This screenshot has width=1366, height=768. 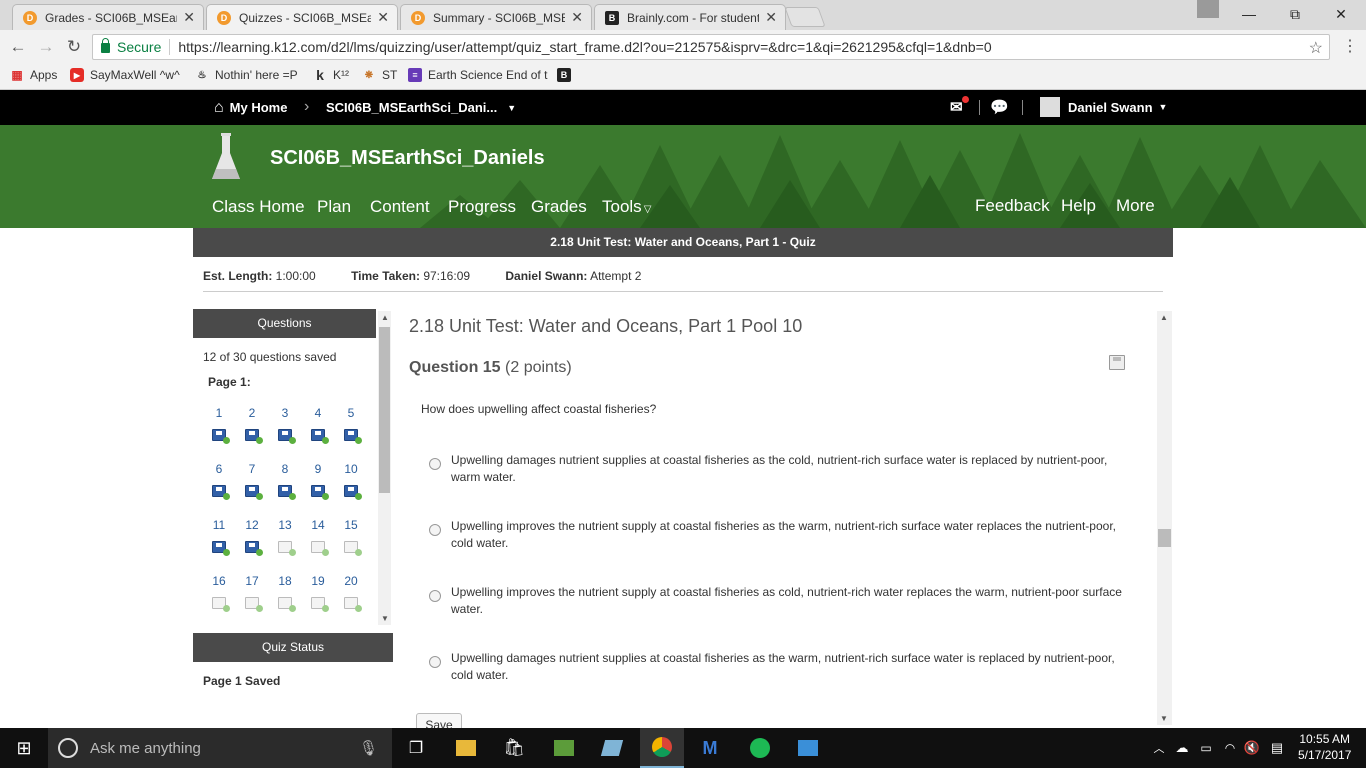 What do you see at coordinates (246, 75) in the screenshot?
I see `bookmark-item: ♨ Nothin' here =P` at bounding box center [246, 75].